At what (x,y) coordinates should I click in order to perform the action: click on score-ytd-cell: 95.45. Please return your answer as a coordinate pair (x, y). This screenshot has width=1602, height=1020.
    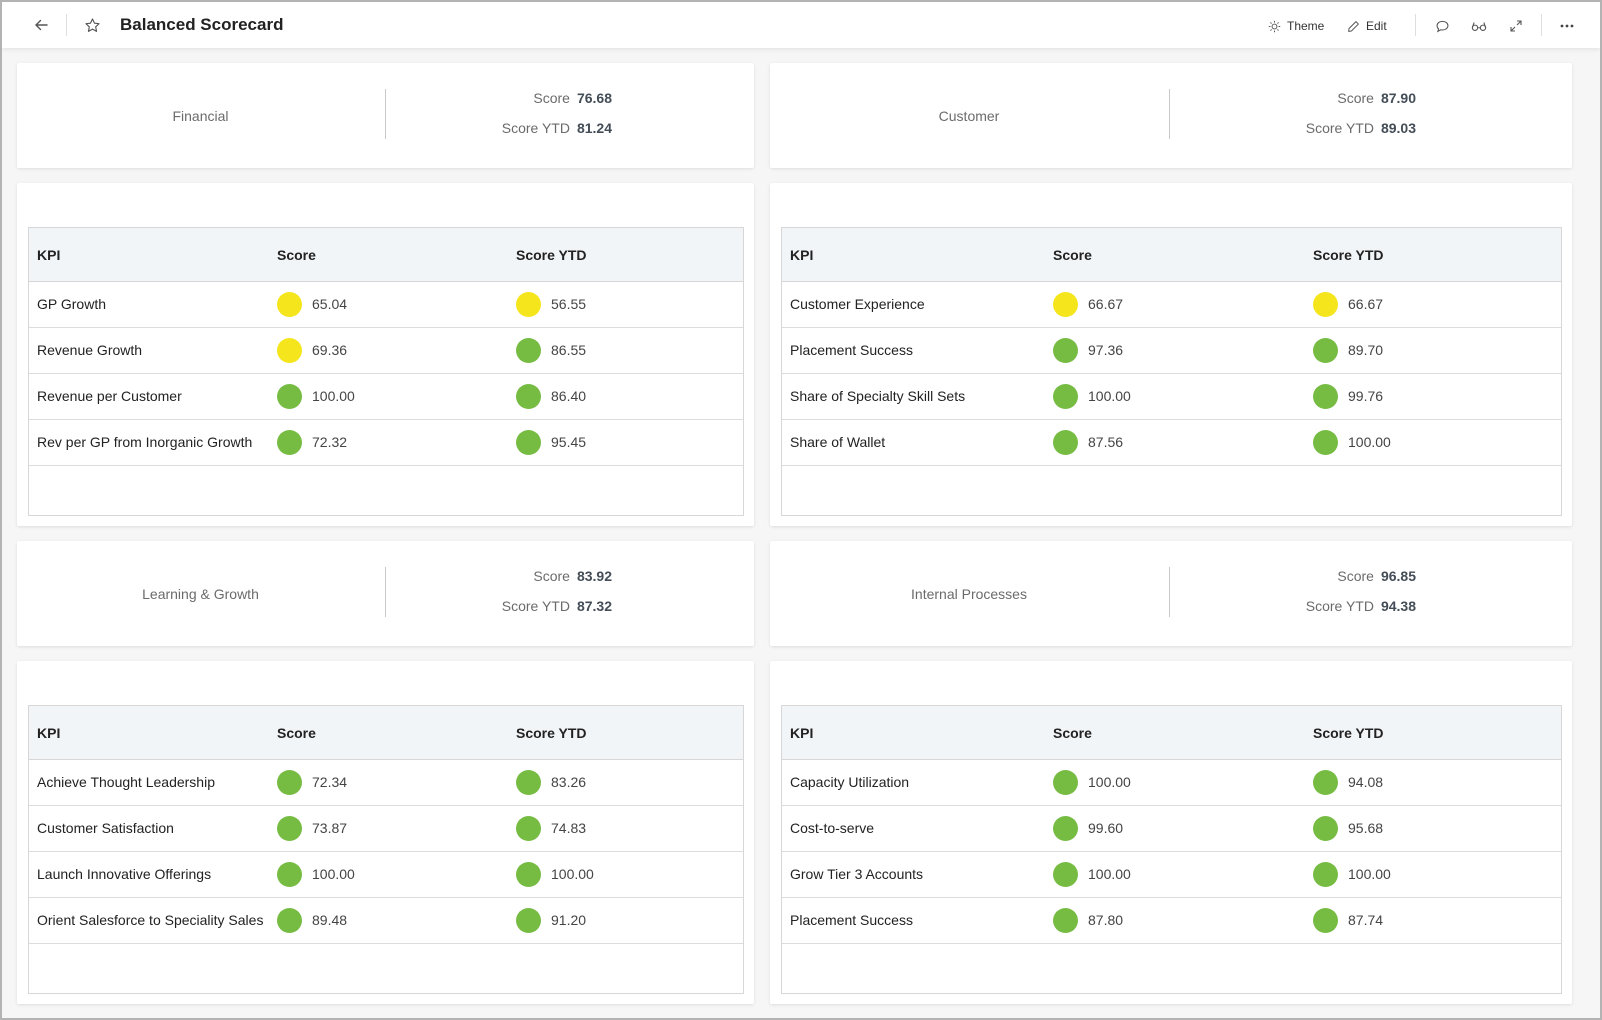
    Looking at the image, I should click on (551, 442).